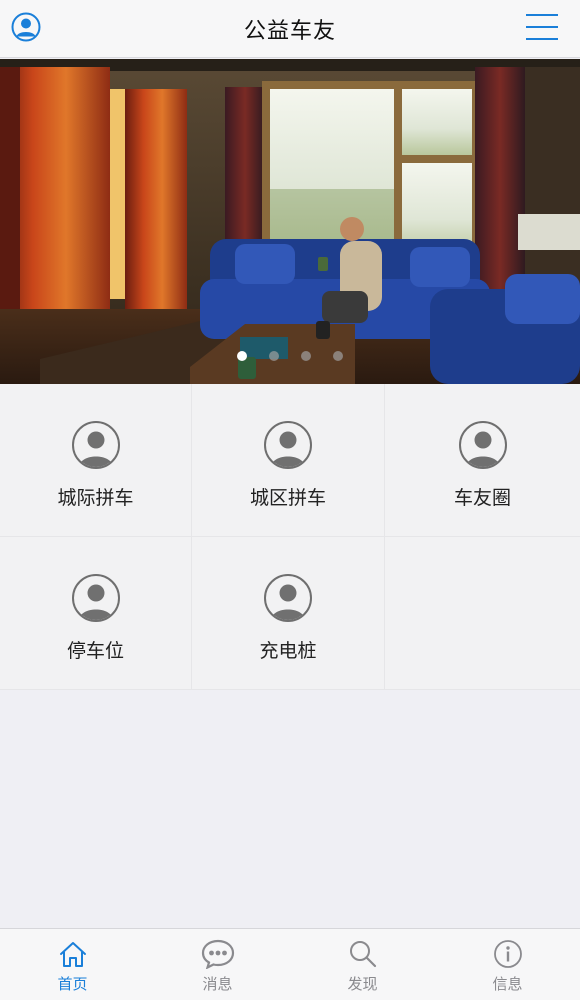  I want to click on tab-messages: 消息, so click(217, 964).